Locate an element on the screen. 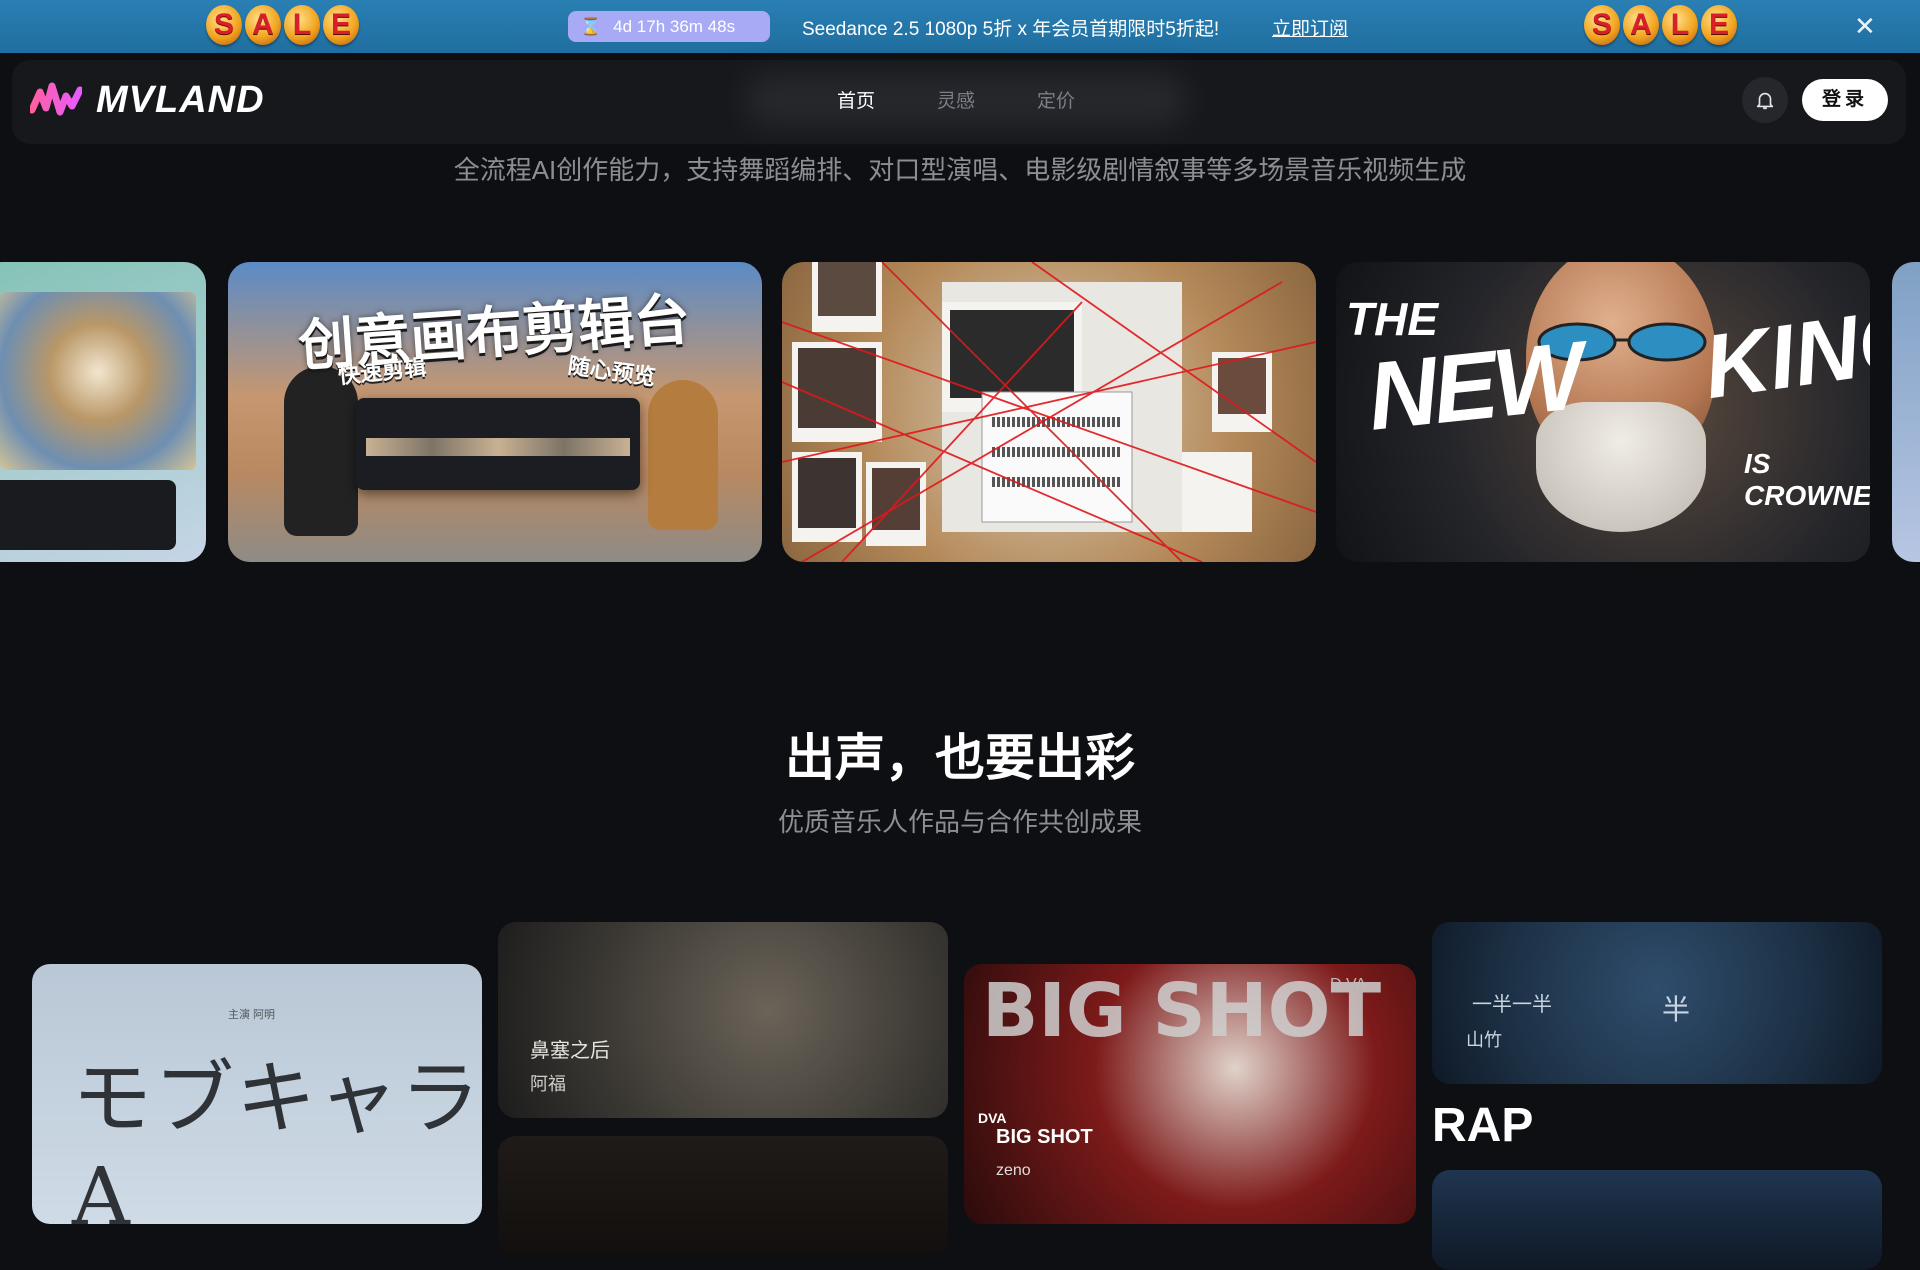 The image size is (1920, 1270). editor-toolbar-preview is located at coordinates (88, 515).